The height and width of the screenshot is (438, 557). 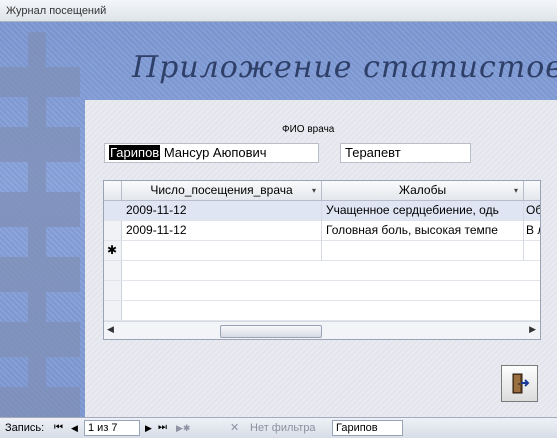 I want to click on column-header-extra, so click(x=532, y=191).